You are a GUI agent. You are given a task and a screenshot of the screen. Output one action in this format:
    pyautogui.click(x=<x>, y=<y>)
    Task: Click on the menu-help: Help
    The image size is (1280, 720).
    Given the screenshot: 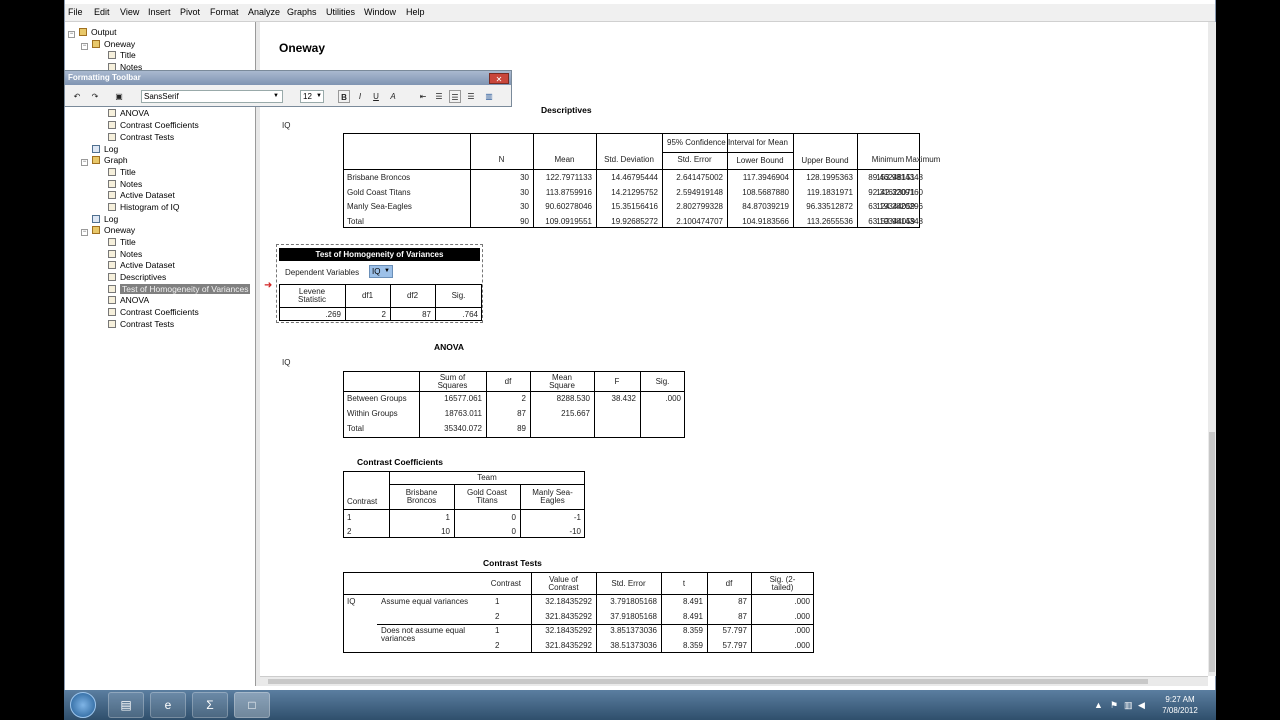 What is the action you would take?
    pyautogui.click(x=415, y=12)
    